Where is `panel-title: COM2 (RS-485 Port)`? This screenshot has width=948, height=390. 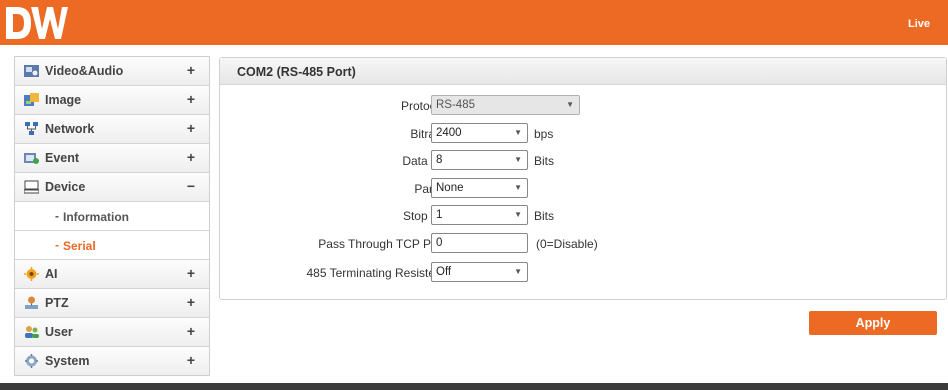
panel-title: COM2 (RS-485 Port) is located at coordinates (296, 72).